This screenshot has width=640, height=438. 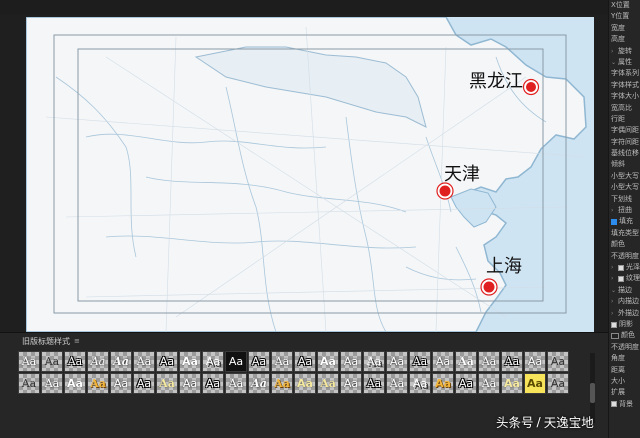 I want to click on city-label-tianjin: 天津, so click(x=462, y=173).